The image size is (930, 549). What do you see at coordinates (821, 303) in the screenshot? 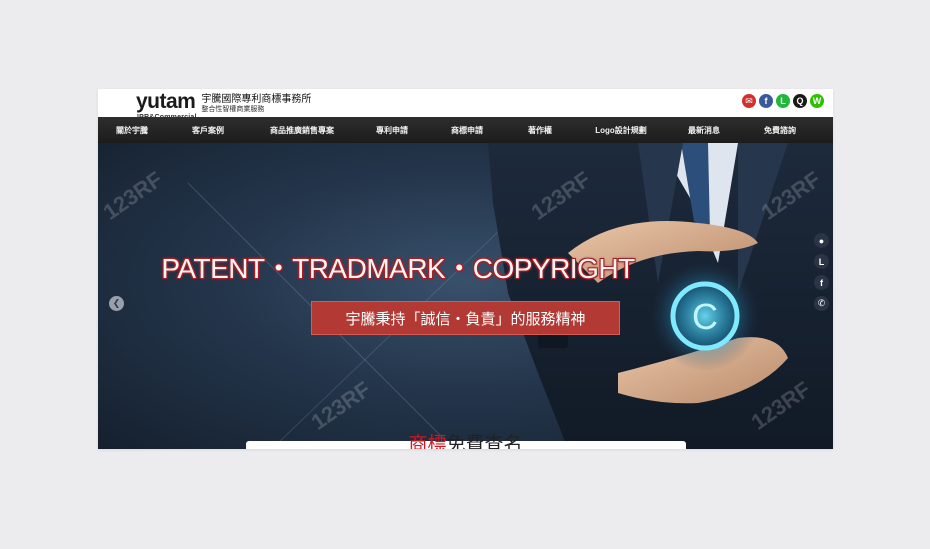
I see `phone-icon: ✆` at bounding box center [821, 303].